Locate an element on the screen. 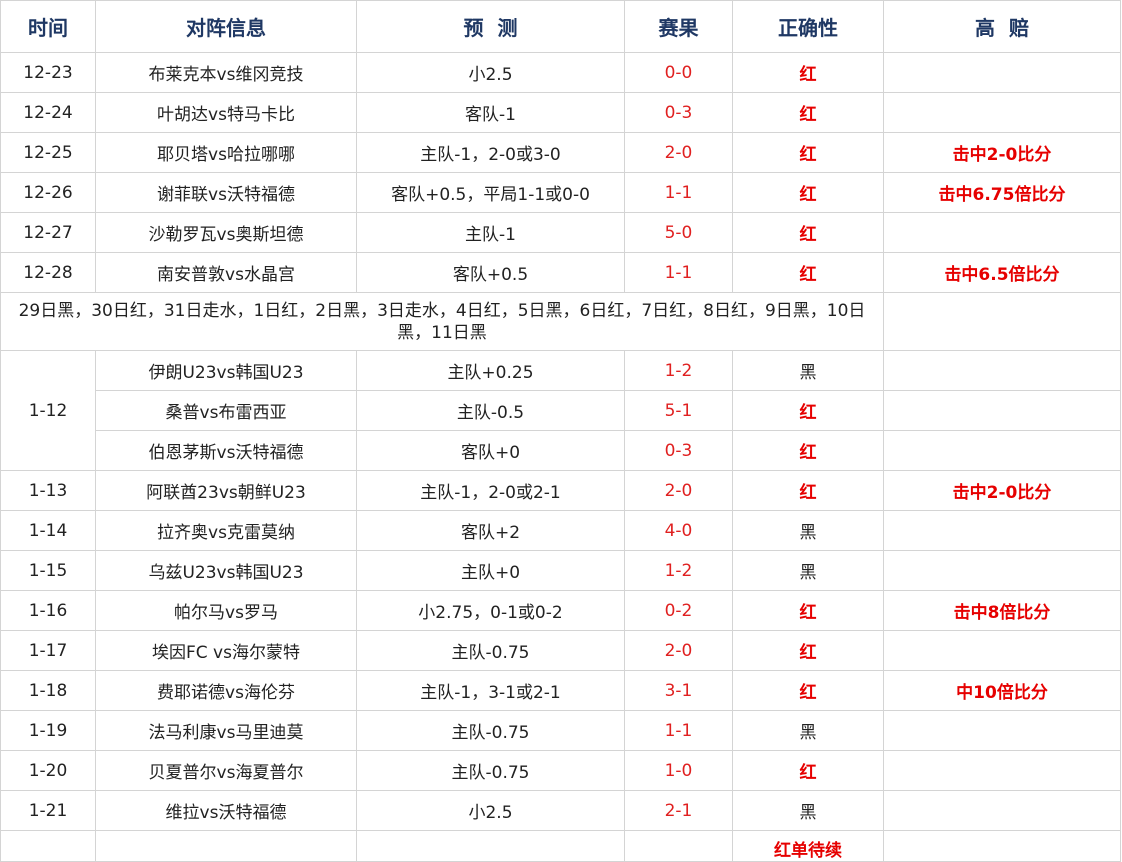  table-row: 12-27 沙勒罗瓦vs奥斯坦德 主队-1 5-0 红 is located at coordinates (560, 232).